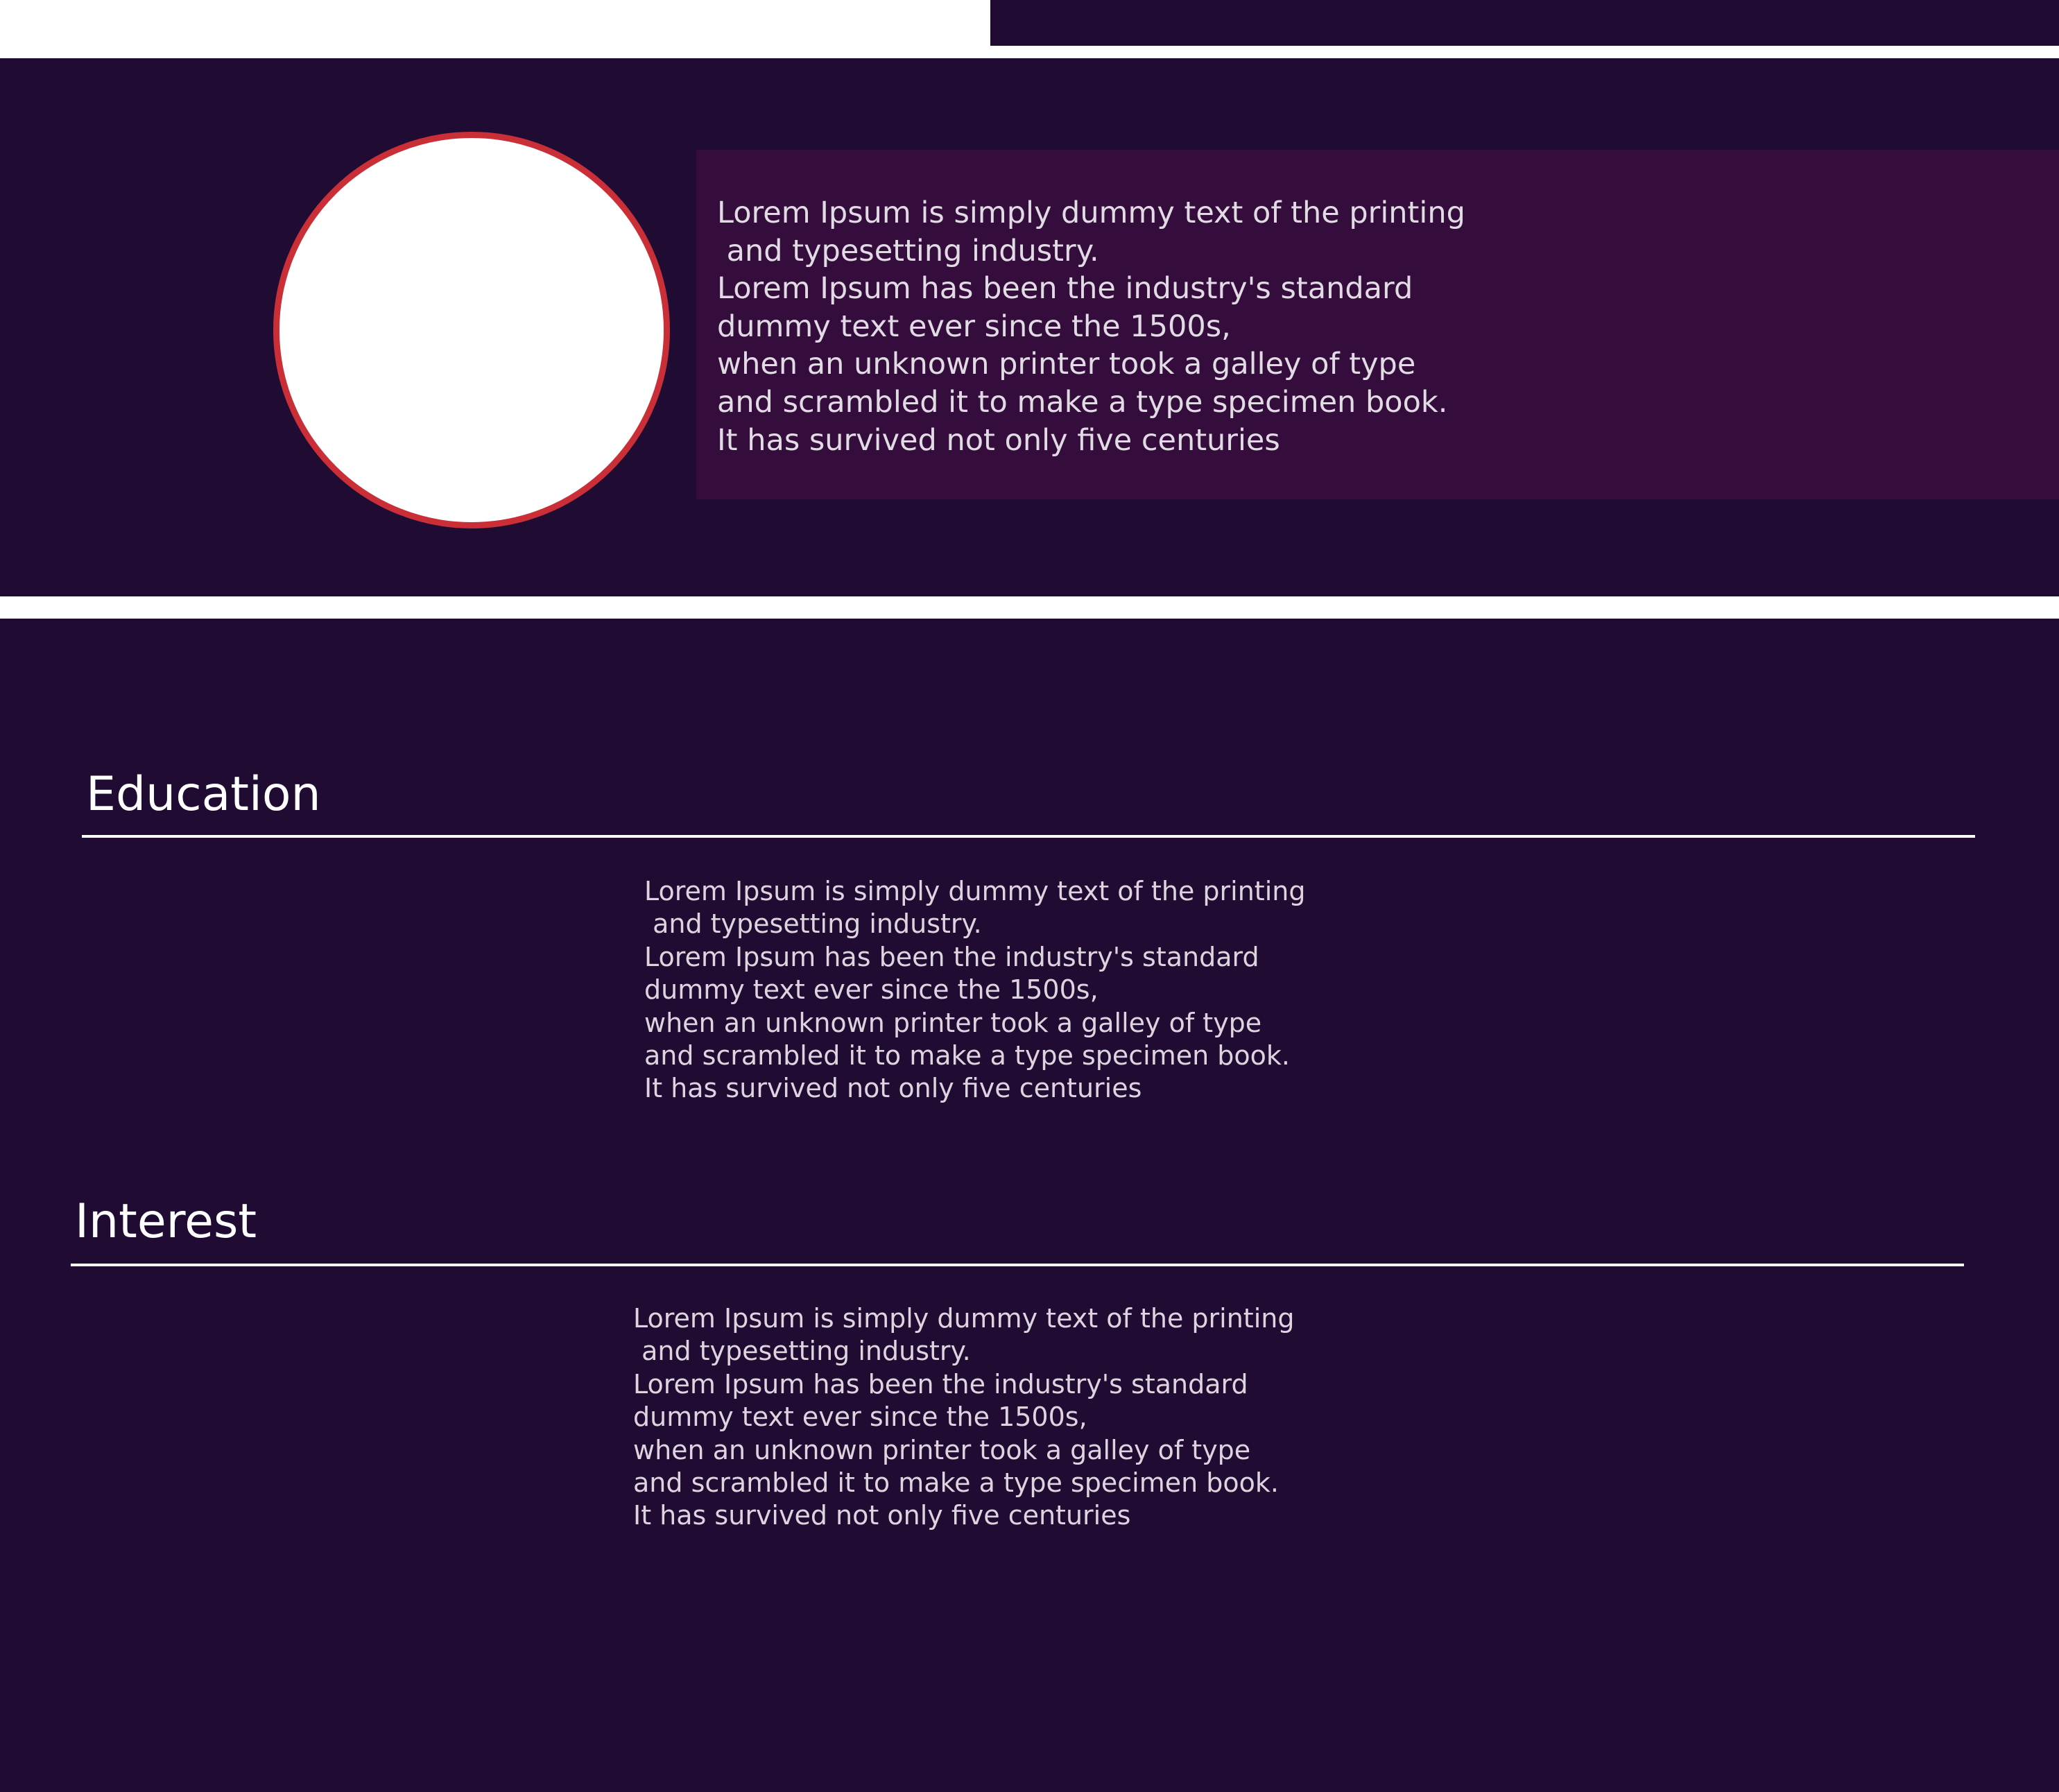 The width and height of the screenshot is (2059, 1792). I want to click on education-divider, so click(1028, 836).